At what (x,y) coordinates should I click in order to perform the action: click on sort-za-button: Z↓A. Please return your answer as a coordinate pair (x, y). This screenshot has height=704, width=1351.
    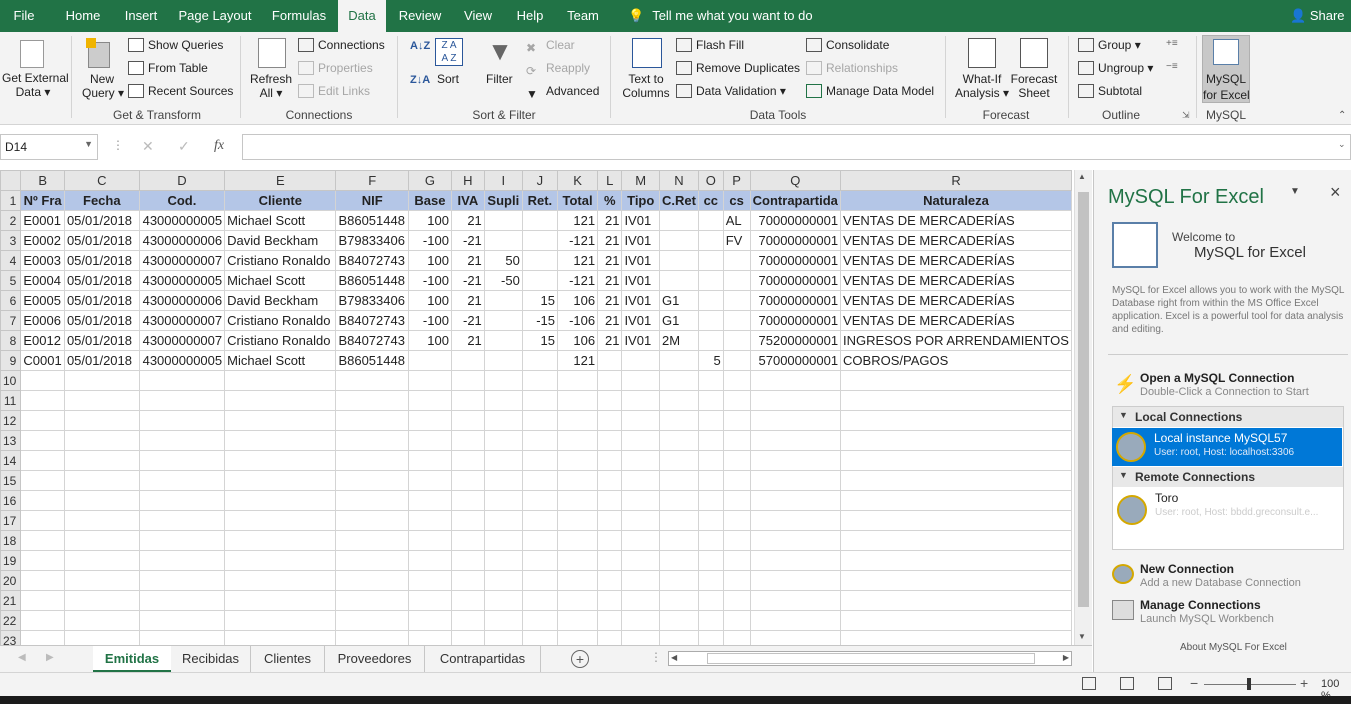
    Looking at the image, I should click on (420, 80).